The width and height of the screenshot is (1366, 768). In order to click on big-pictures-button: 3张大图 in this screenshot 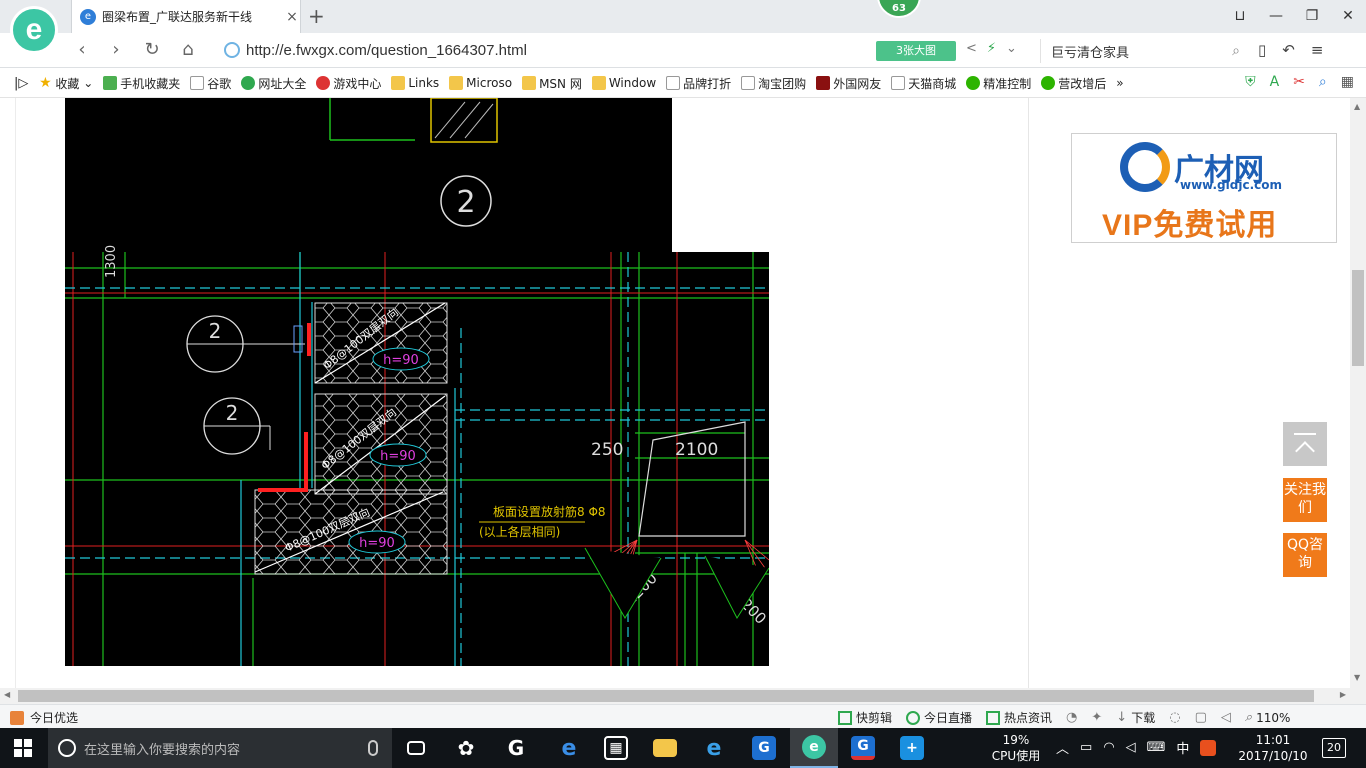, I will do `click(916, 51)`.